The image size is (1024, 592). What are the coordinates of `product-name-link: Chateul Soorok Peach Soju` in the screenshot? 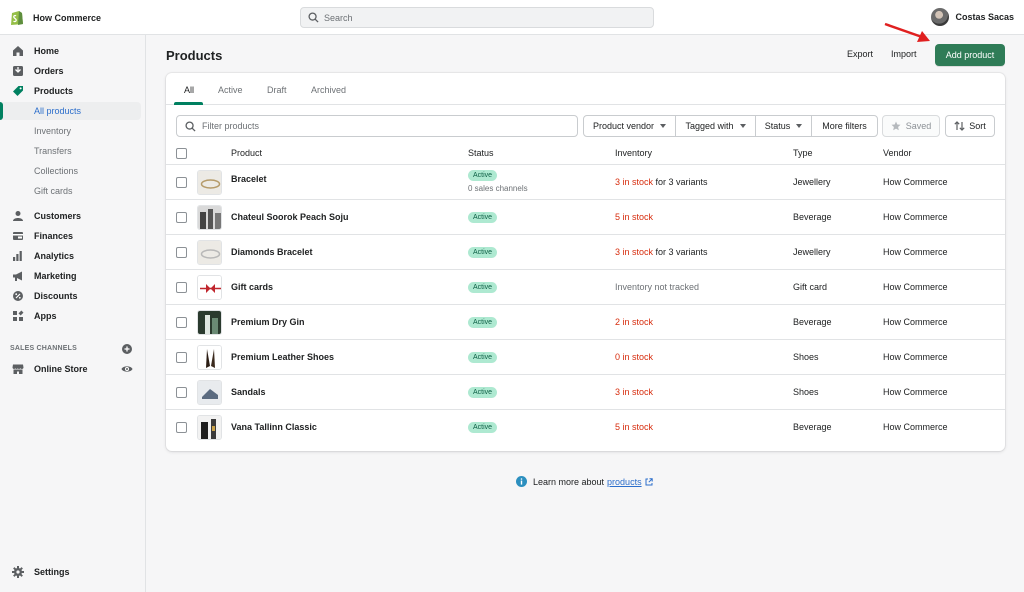 It's located at (290, 217).